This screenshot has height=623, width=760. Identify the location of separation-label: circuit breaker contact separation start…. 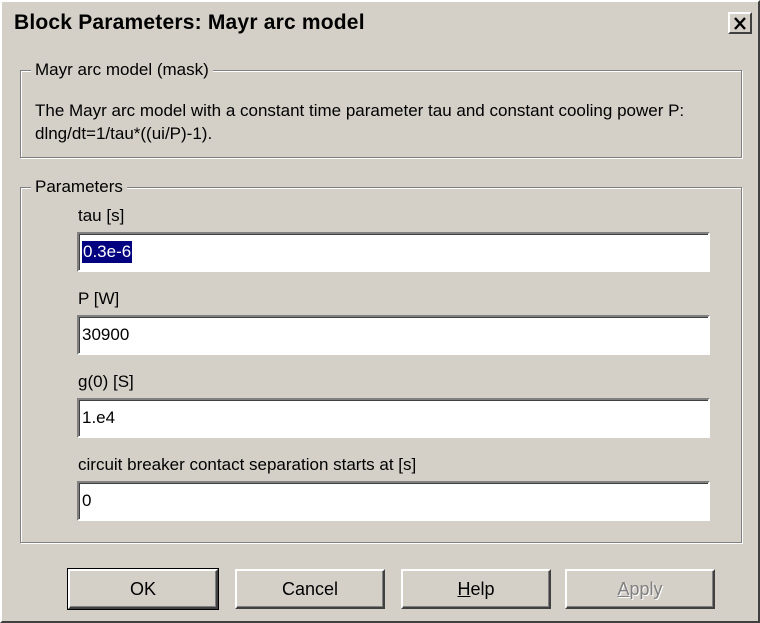
(247, 464).